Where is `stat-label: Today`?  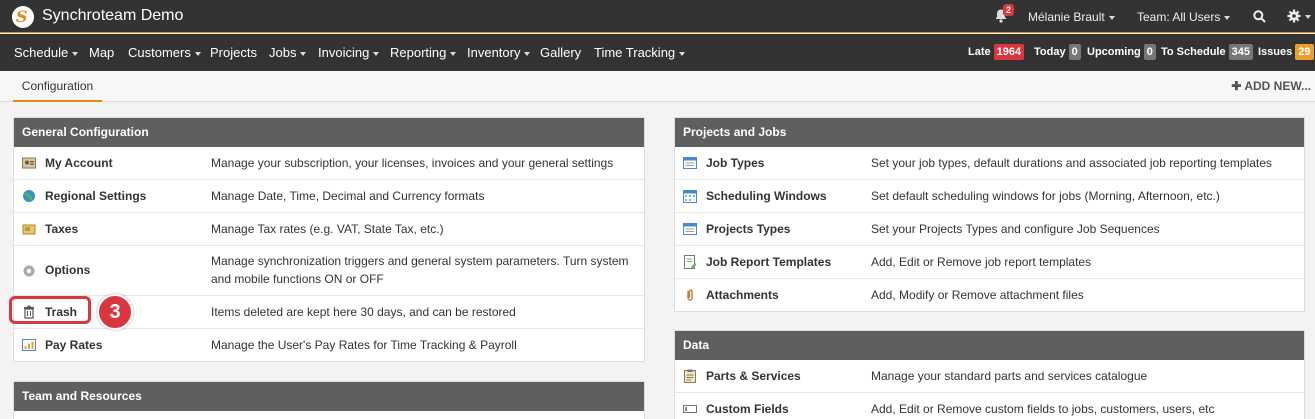
stat-label: Today is located at coordinates (1050, 52).